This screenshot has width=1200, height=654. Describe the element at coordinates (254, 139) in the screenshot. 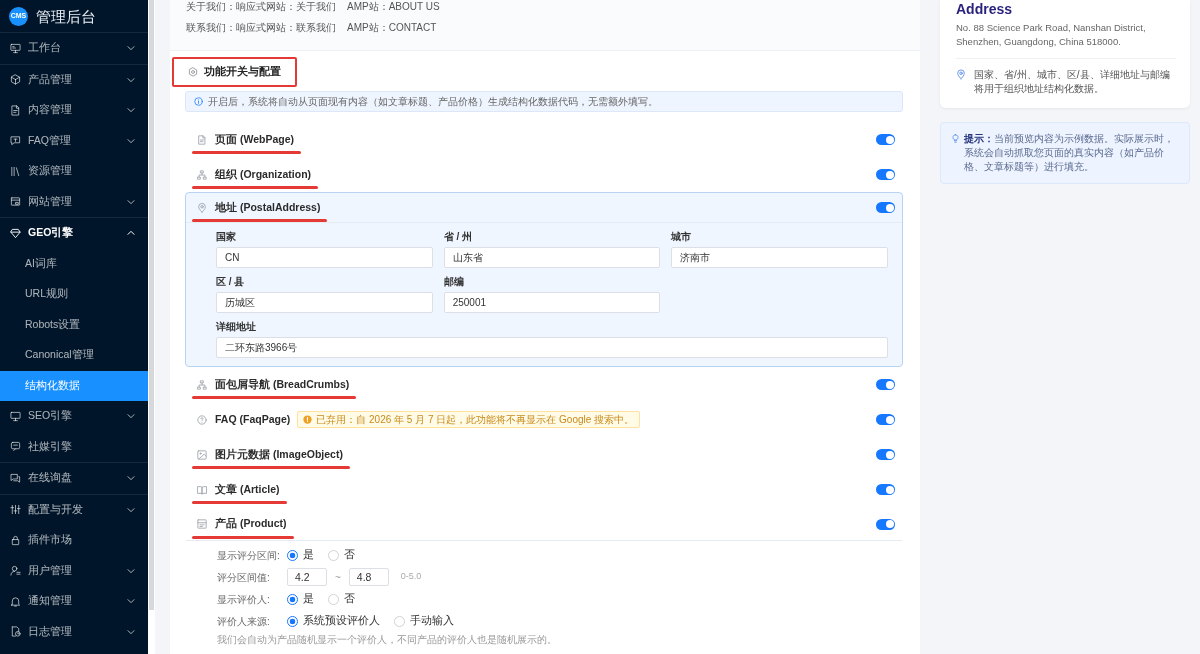

I see `type-label: 页面 (WebPage)` at that location.